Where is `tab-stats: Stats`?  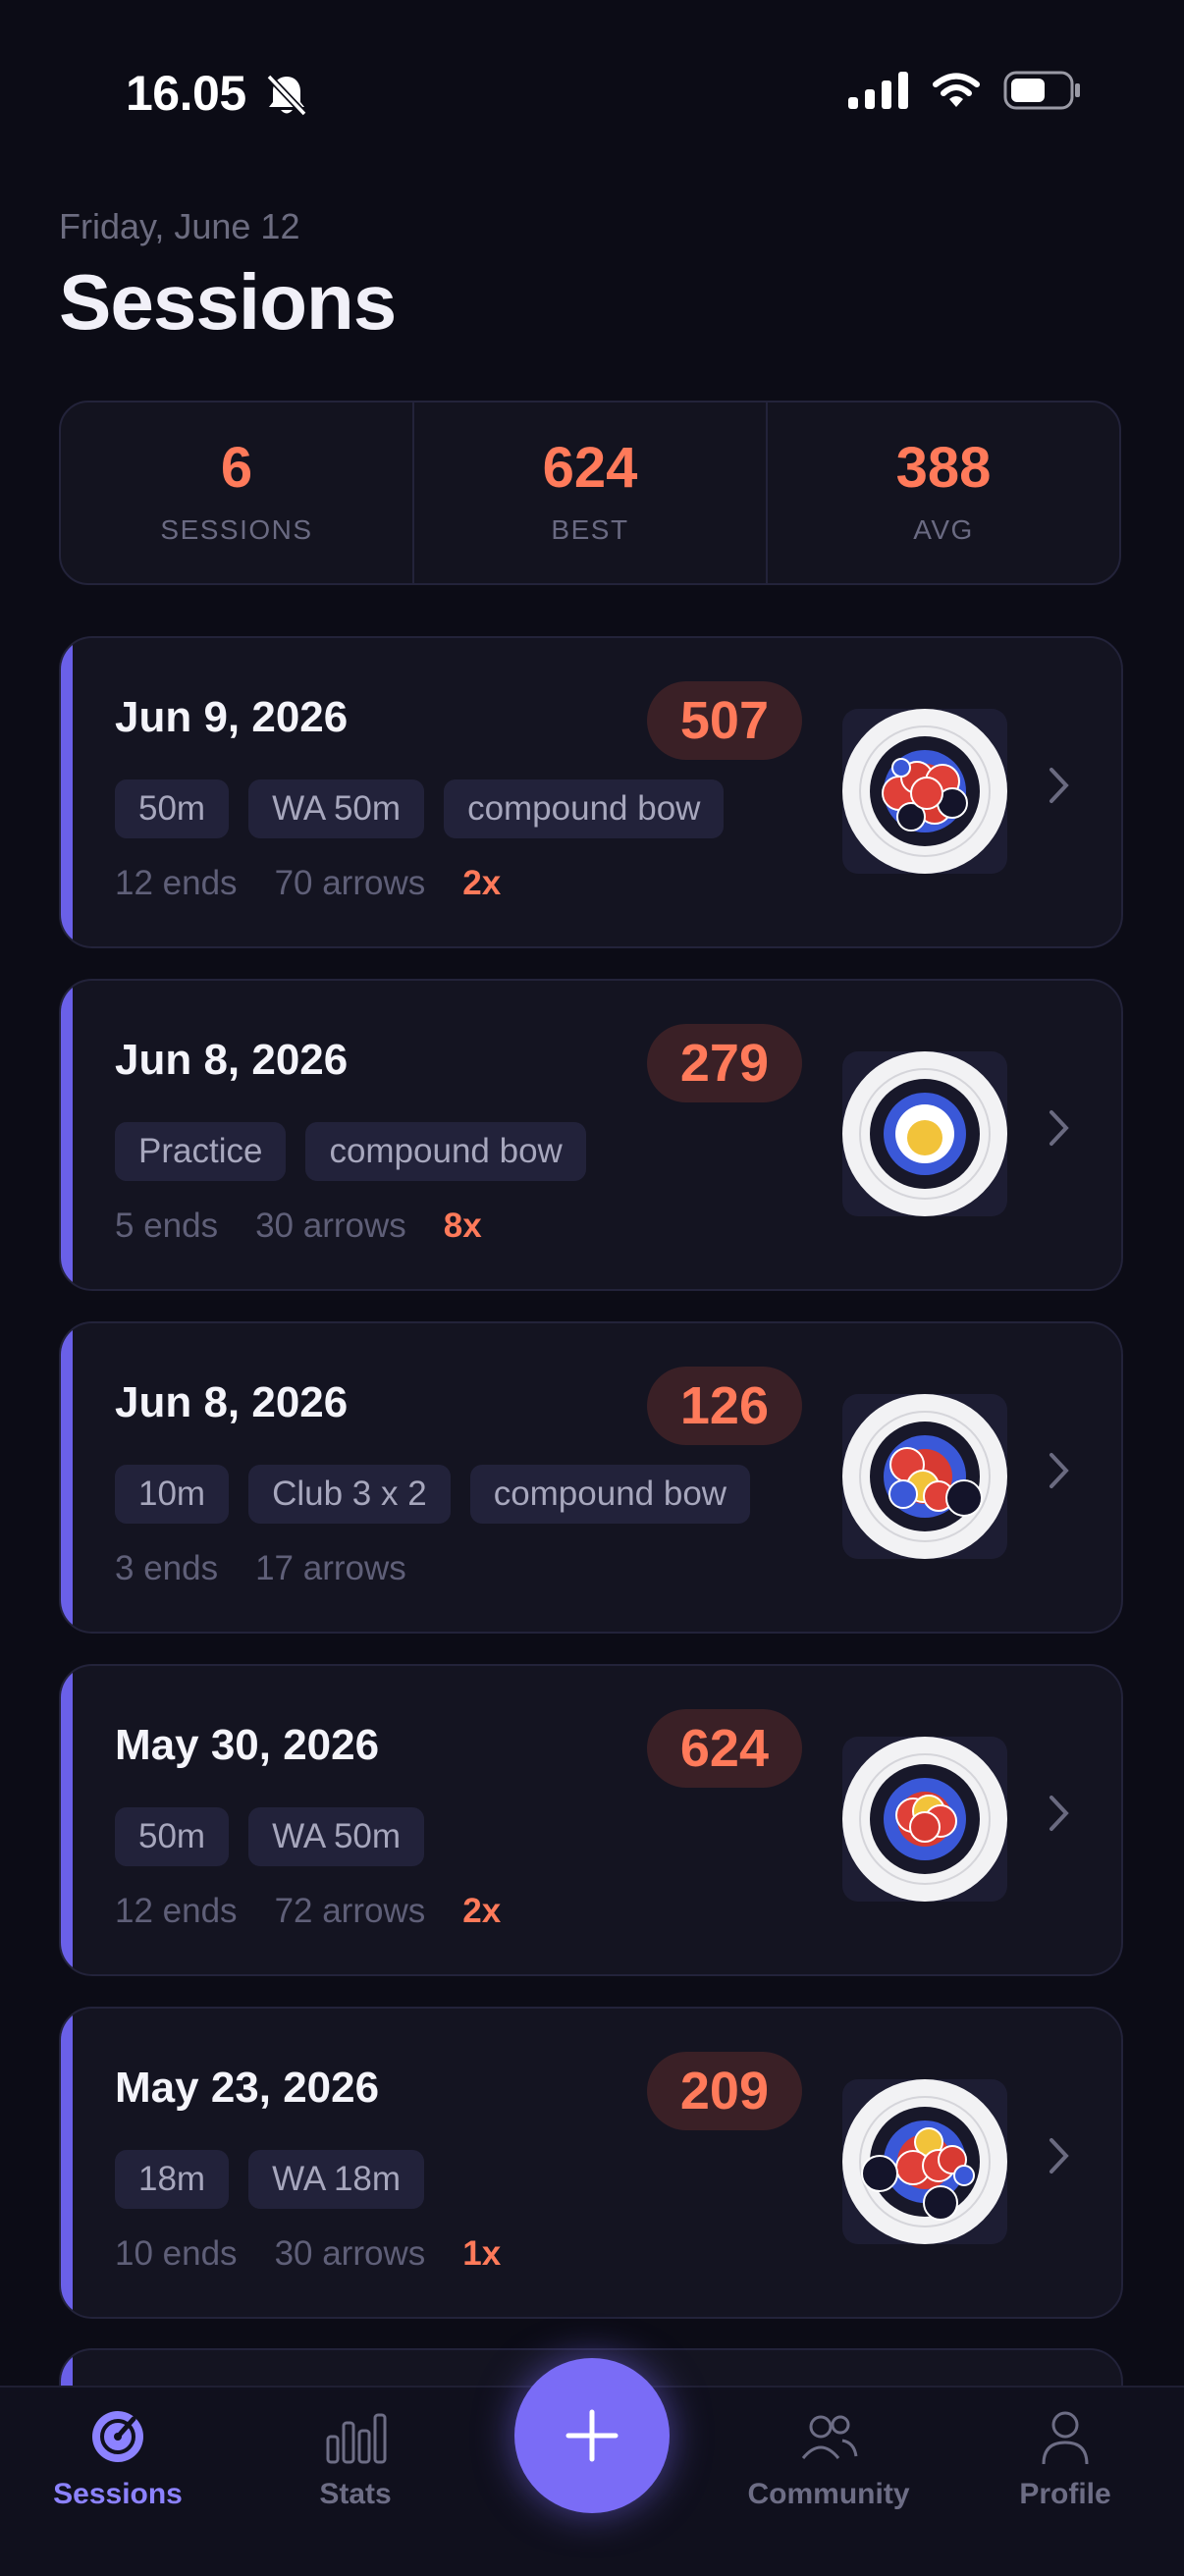 tab-stats: Stats is located at coordinates (355, 2459).